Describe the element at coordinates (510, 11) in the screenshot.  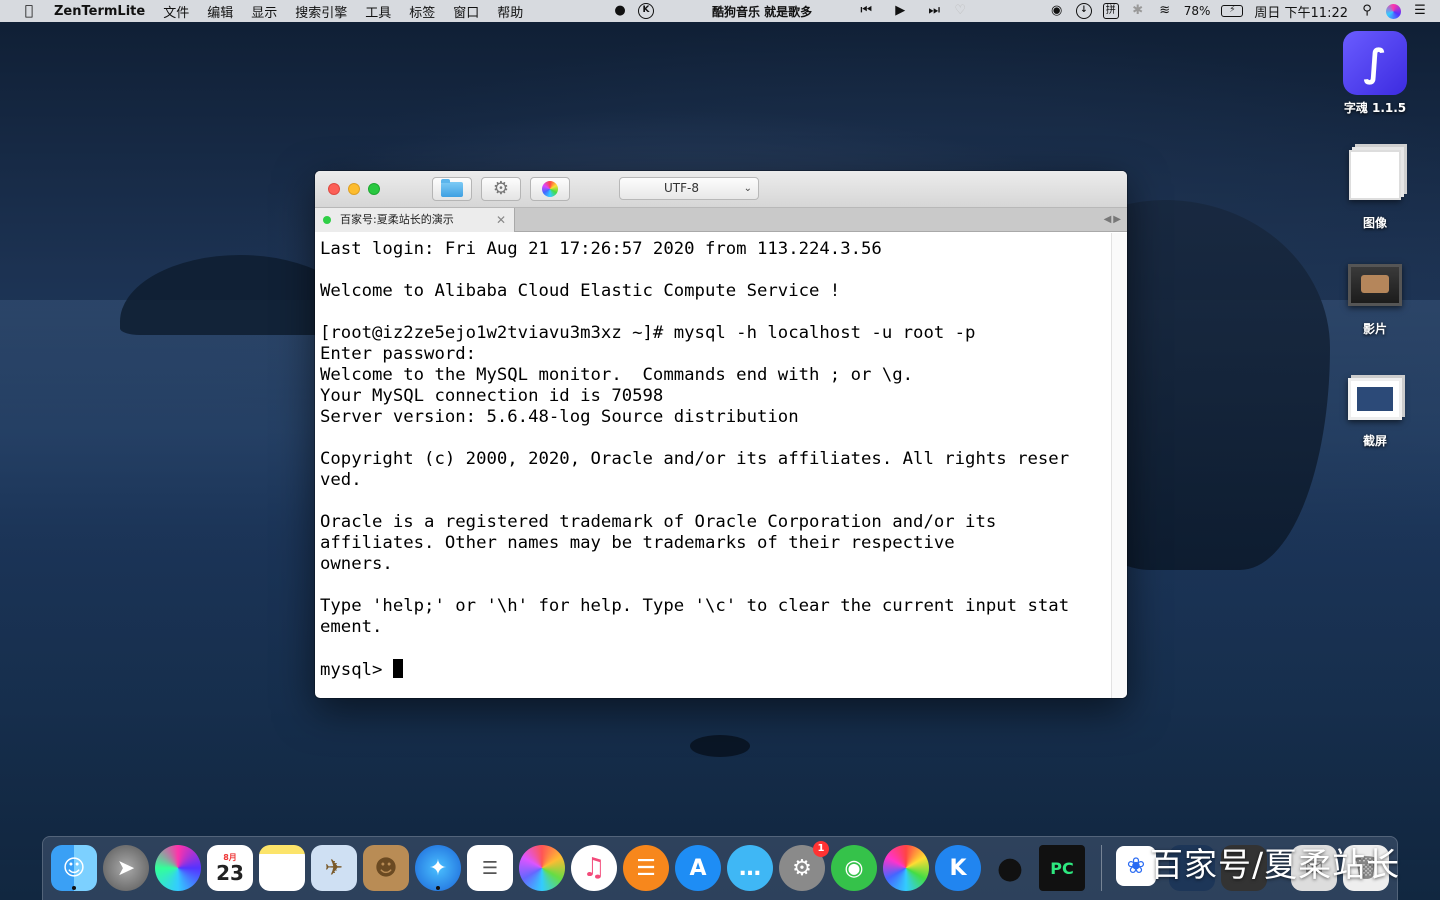
I see `menu-help: 帮助` at that location.